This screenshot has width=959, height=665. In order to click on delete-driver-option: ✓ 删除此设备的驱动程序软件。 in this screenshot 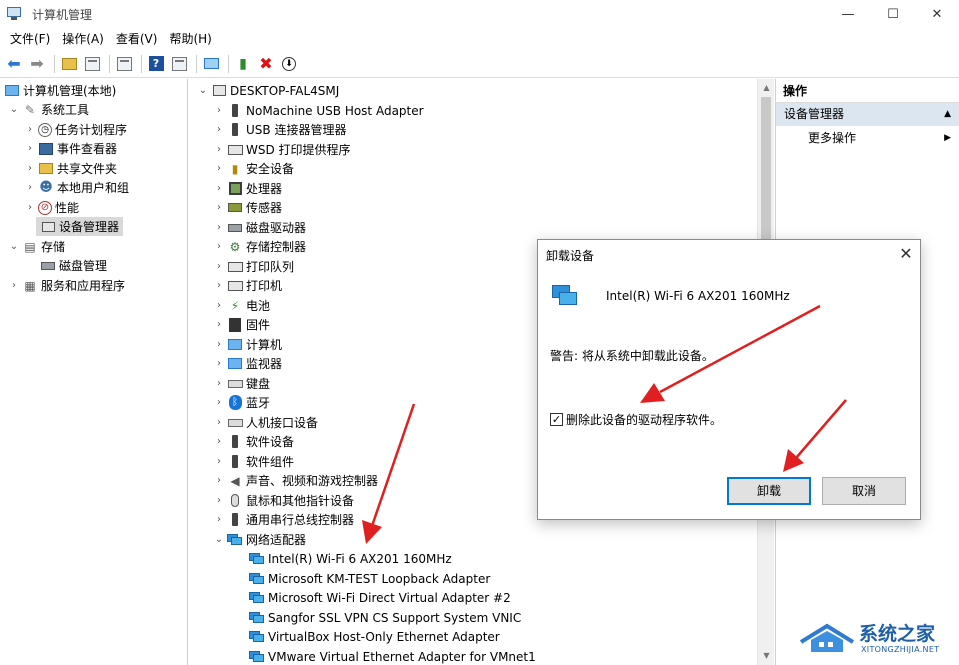, I will do `click(636, 419)`.